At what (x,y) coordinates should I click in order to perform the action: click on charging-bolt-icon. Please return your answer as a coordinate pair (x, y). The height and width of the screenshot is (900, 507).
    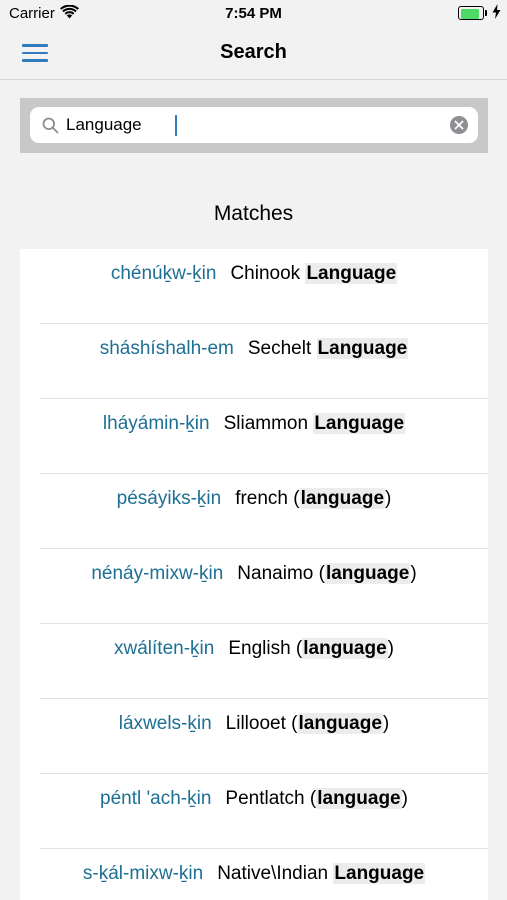
    Looking at the image, I should click on (496, 14).